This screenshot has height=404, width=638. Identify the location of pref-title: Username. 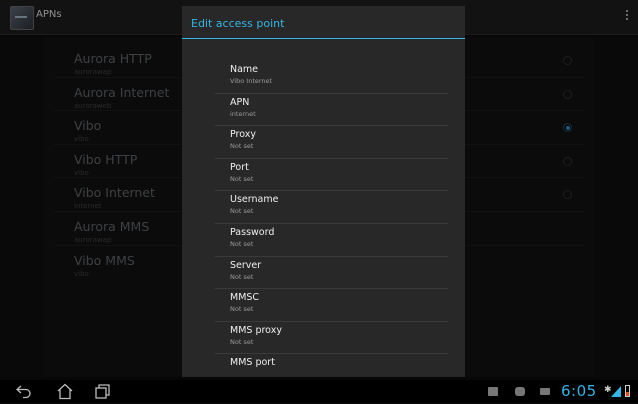
(254, 200).